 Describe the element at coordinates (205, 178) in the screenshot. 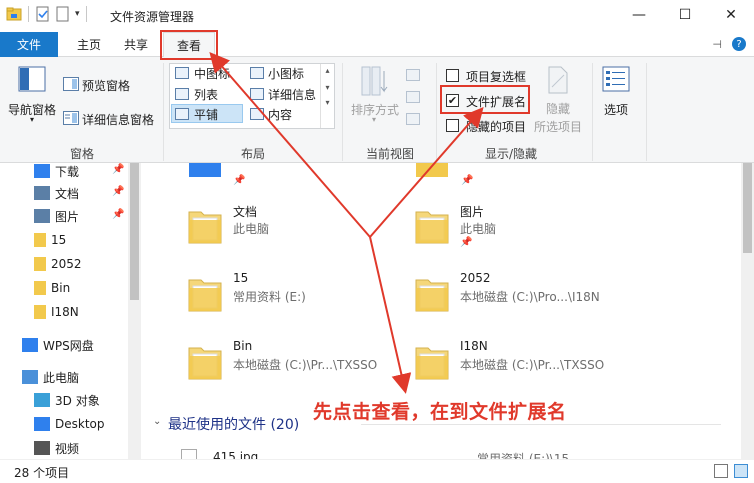

I see `desktop-folder-icon` at that location.